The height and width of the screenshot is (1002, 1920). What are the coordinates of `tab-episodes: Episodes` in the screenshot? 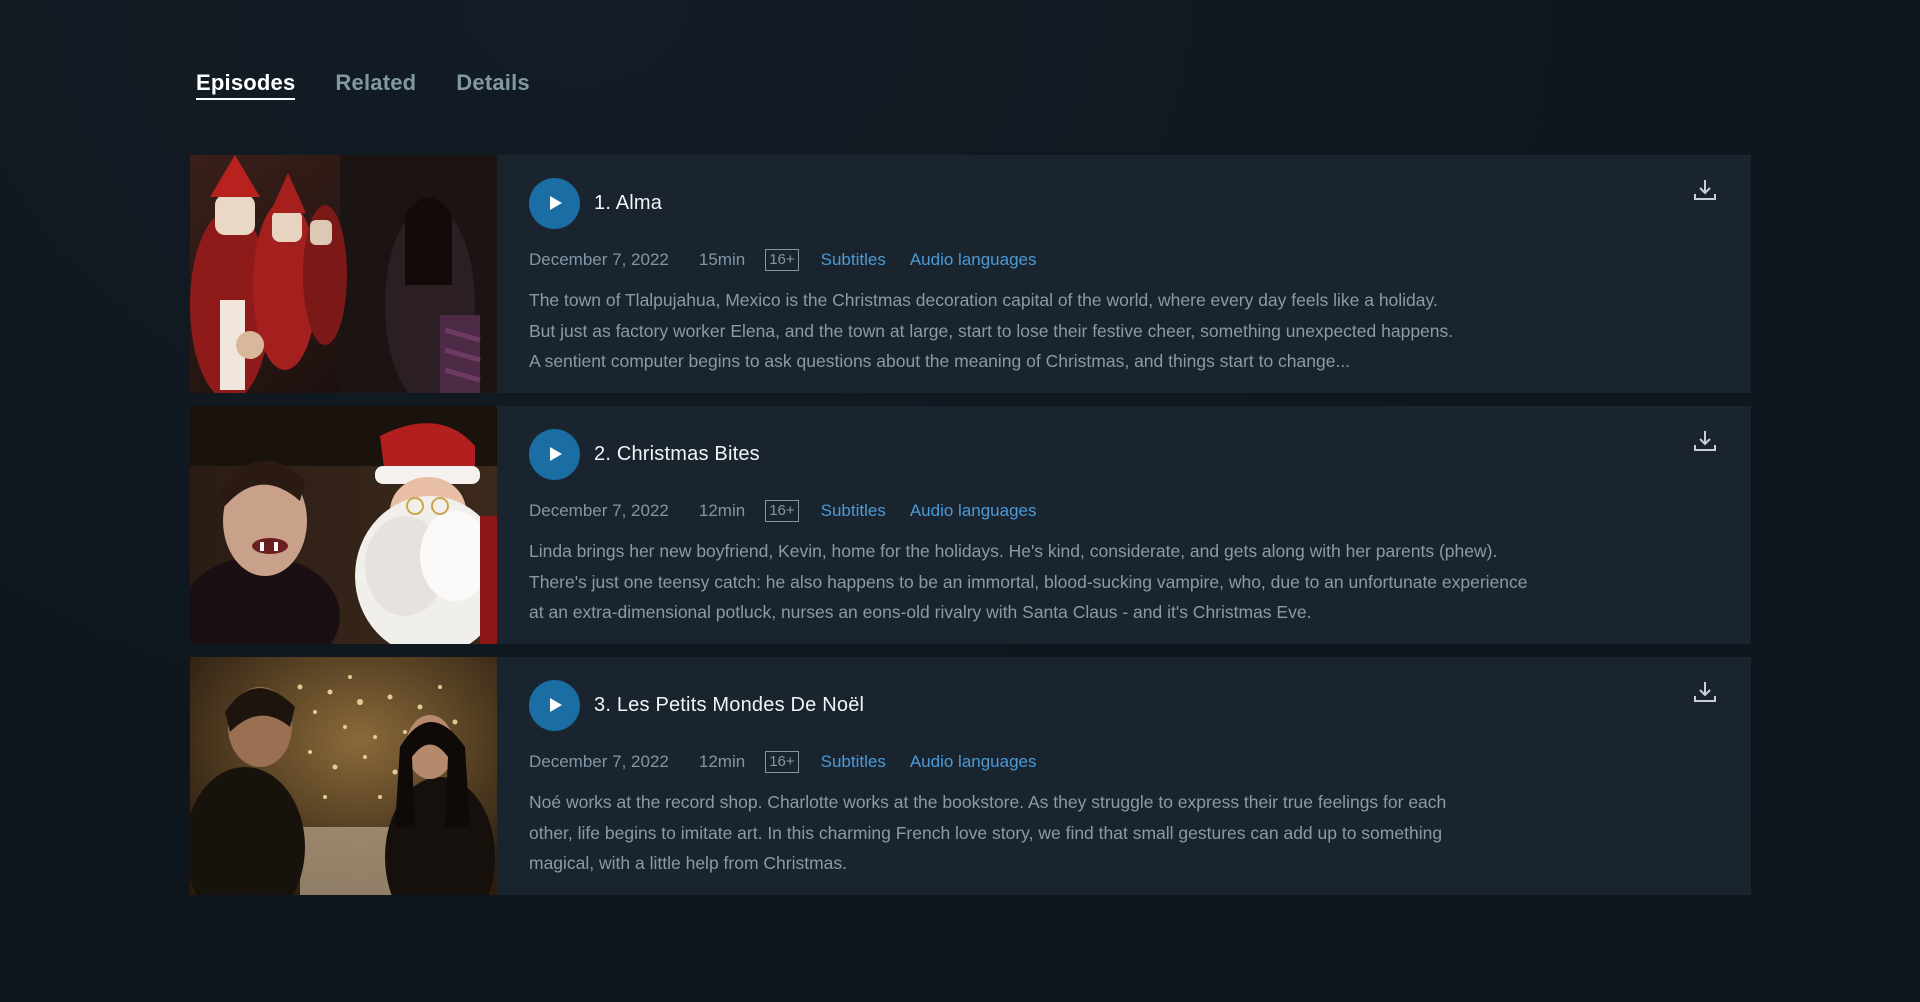 It's located at (246, 85).